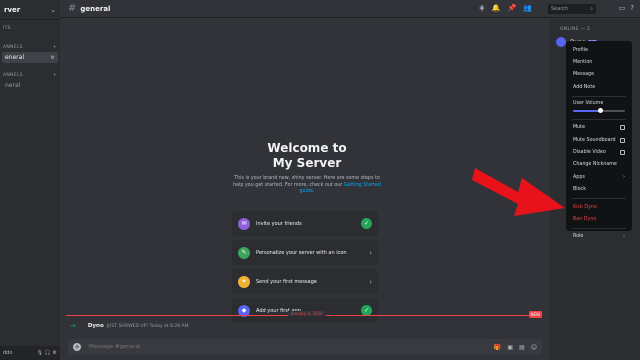 The width and height of the screenshot is (640, 360). I want to click on bell-icon: 🔔, so click(496, 8).